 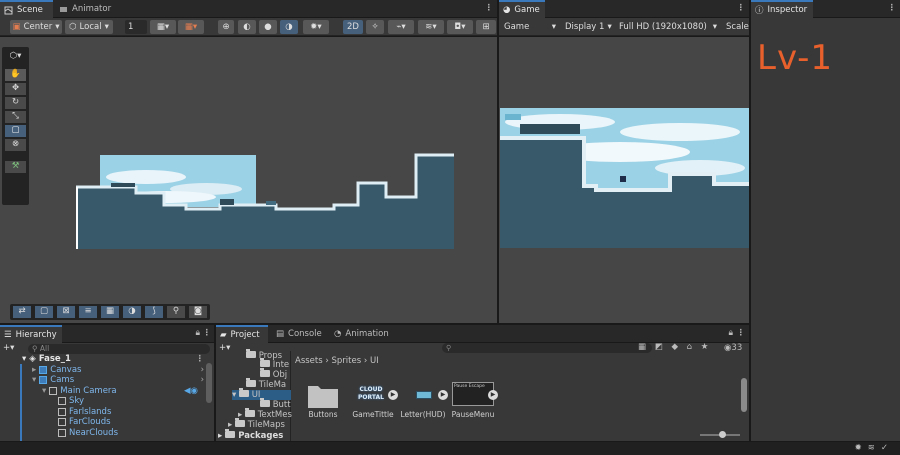 I want to click on tab-animator: Animator, so click(x=86, y=9).